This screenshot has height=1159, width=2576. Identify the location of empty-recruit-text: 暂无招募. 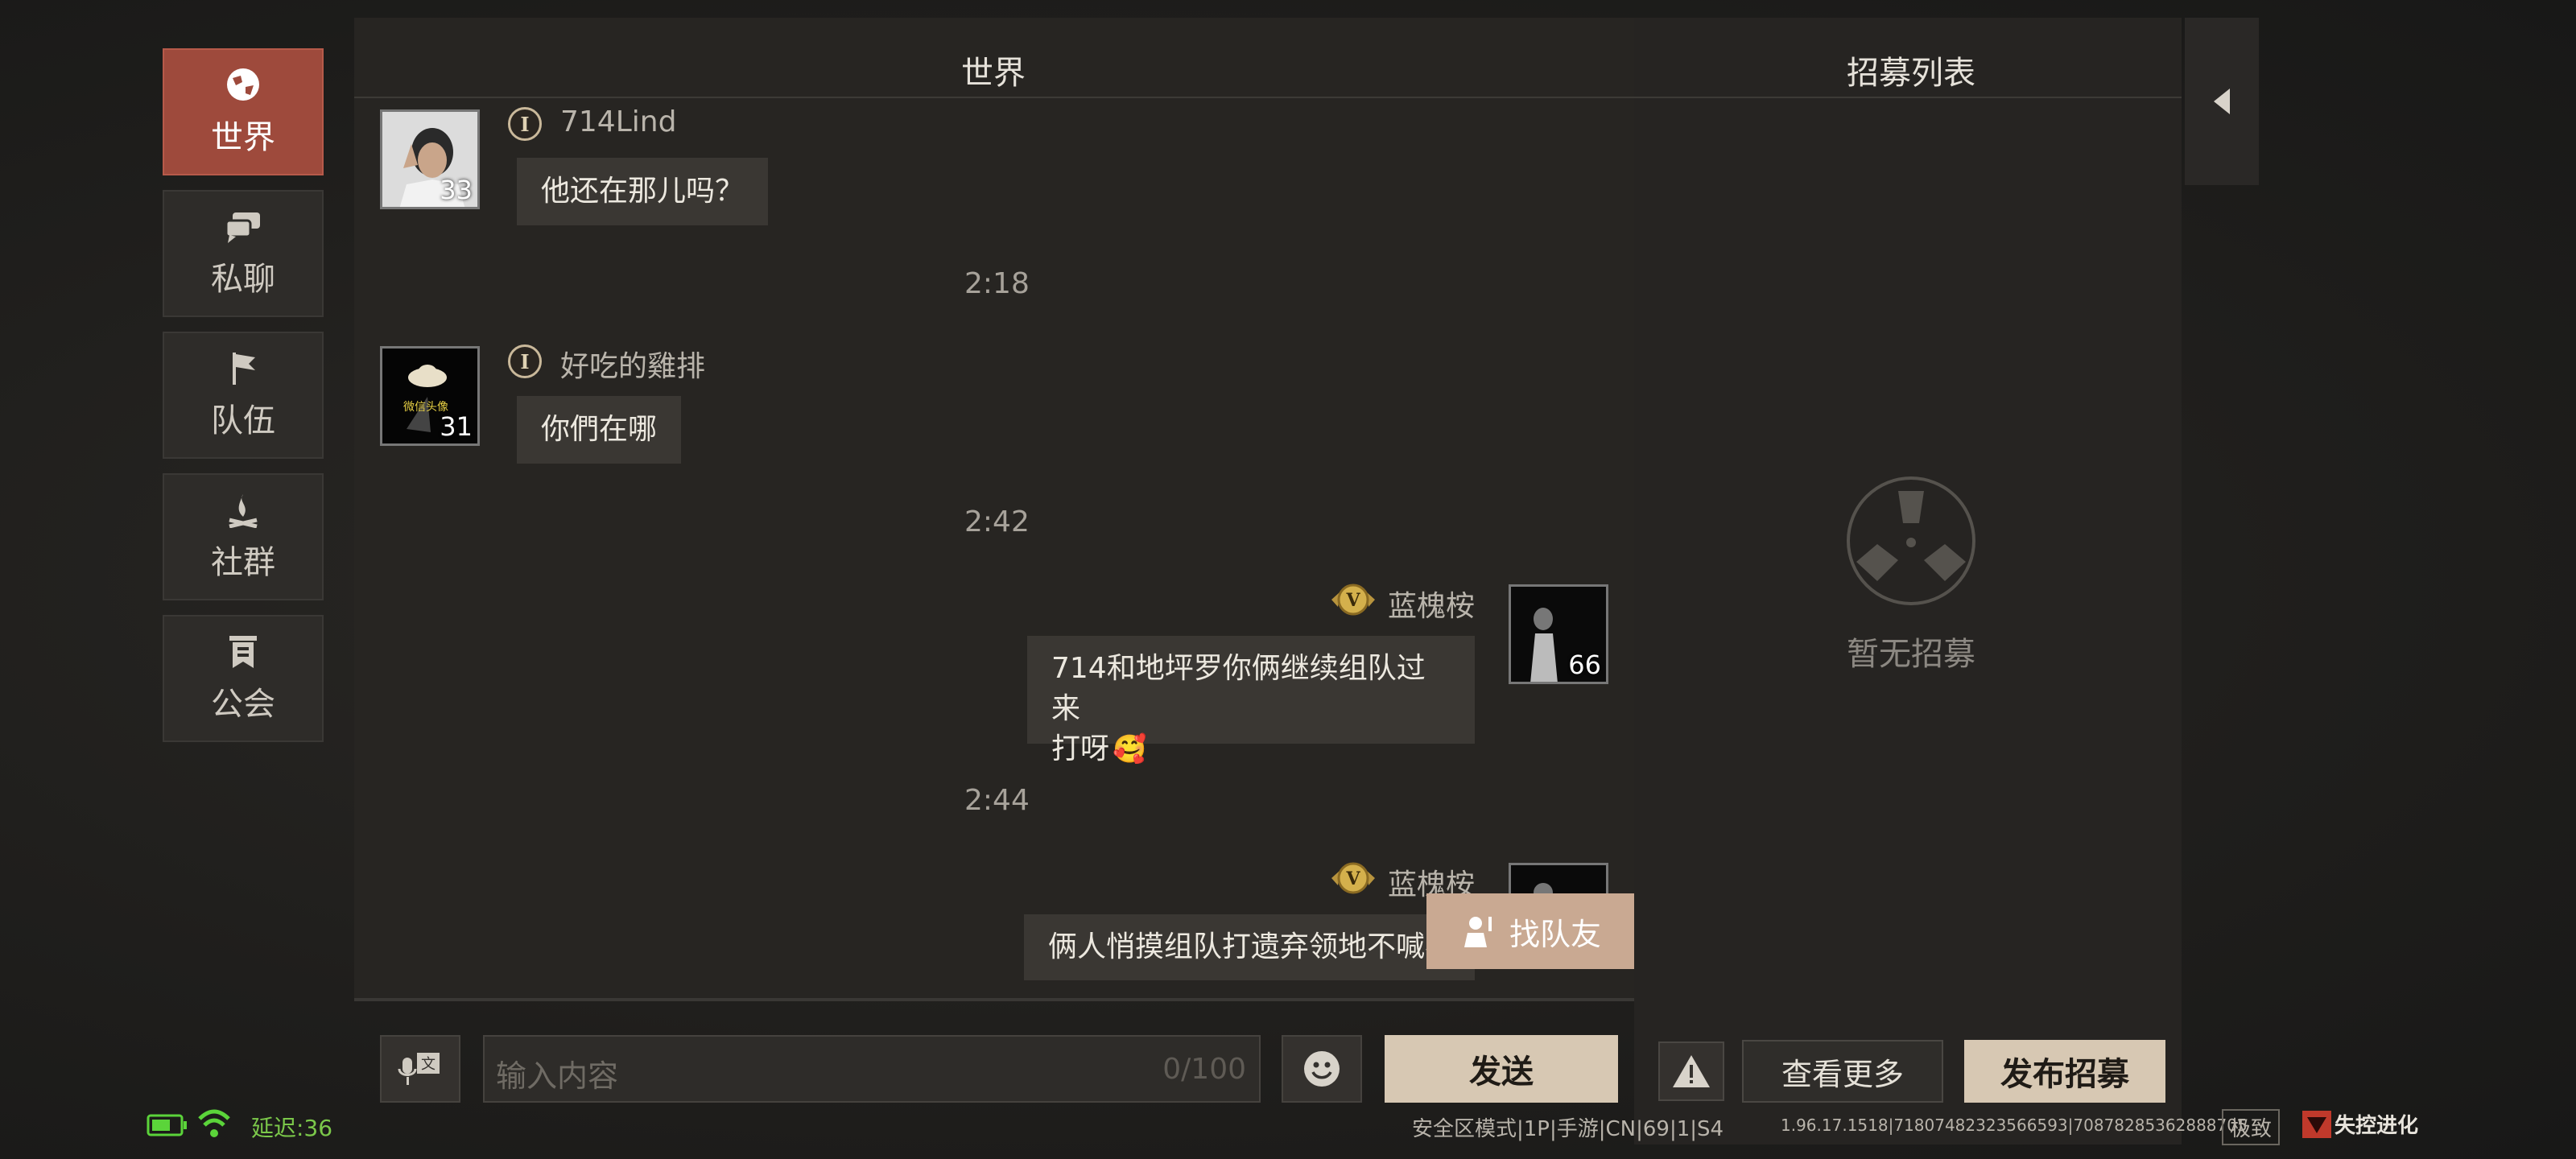
(1911, 654).